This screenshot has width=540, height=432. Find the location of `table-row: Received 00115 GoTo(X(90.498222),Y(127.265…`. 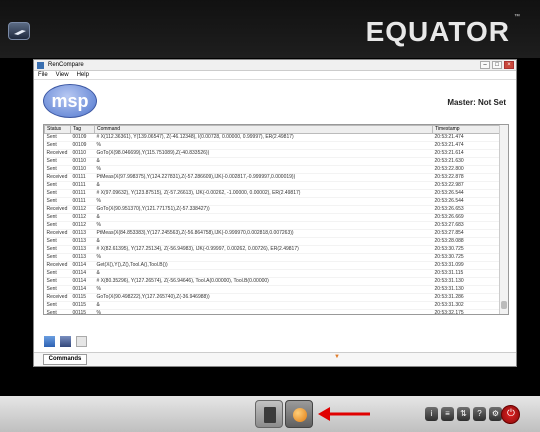

table-row: Received 00115 GoTo(X(90.498222),Y(127.265… is located at coordinates (272, 297).